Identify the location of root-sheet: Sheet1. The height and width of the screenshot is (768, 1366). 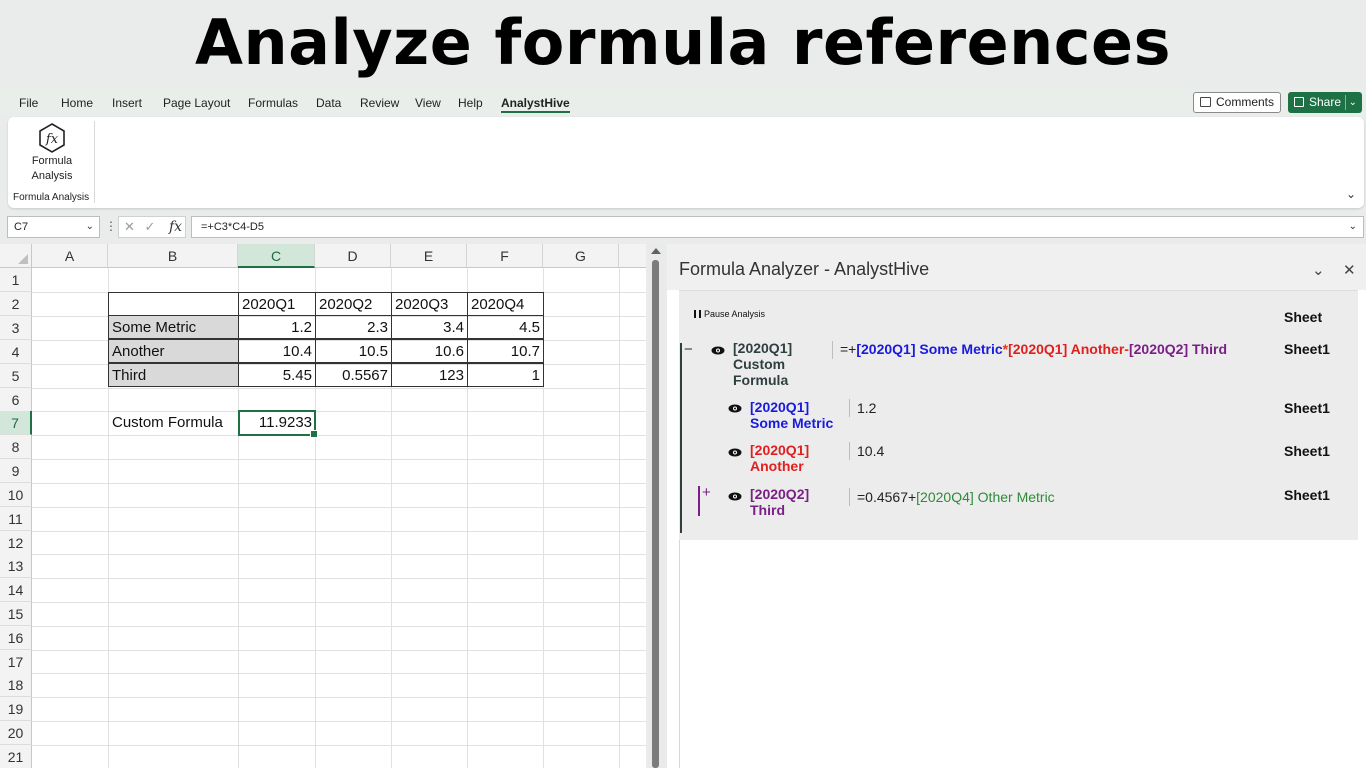
(1307, 349).